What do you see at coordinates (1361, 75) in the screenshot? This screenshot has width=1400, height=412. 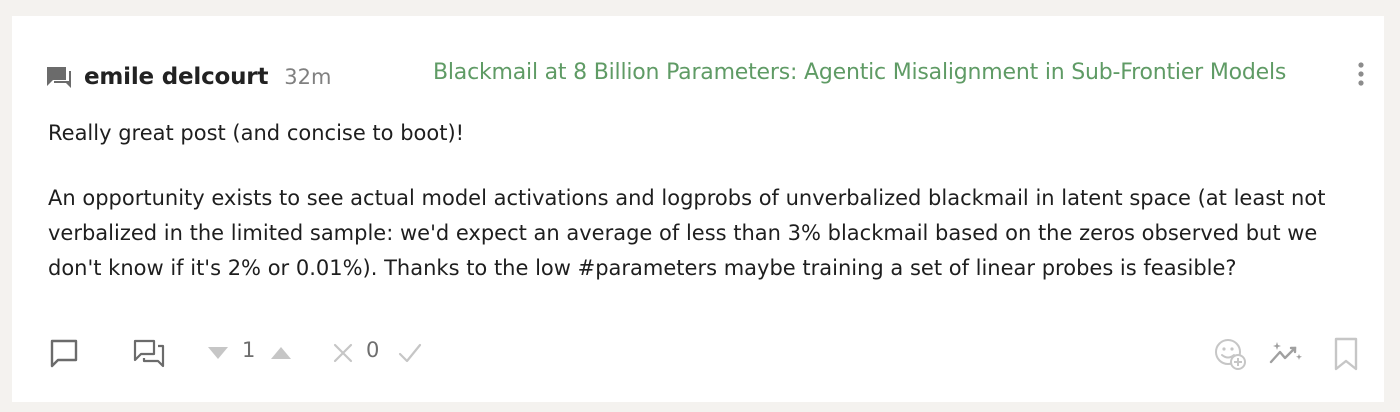 I see `more-menu-icon` at bounding box center [1361, 75].